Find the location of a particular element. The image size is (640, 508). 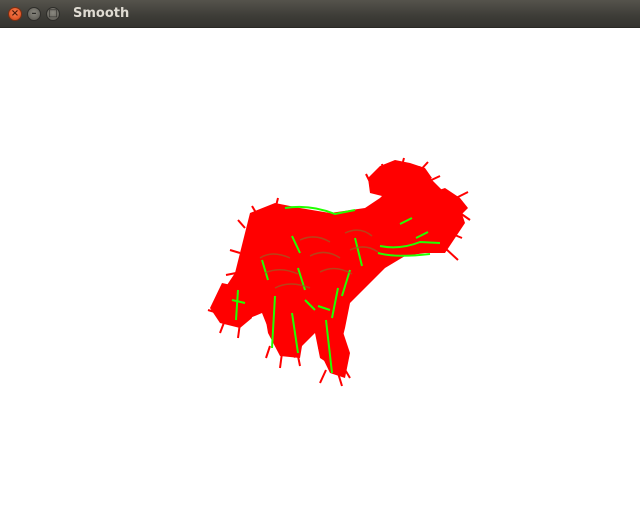

minimize-button: – is located at coordinates (34, 14).